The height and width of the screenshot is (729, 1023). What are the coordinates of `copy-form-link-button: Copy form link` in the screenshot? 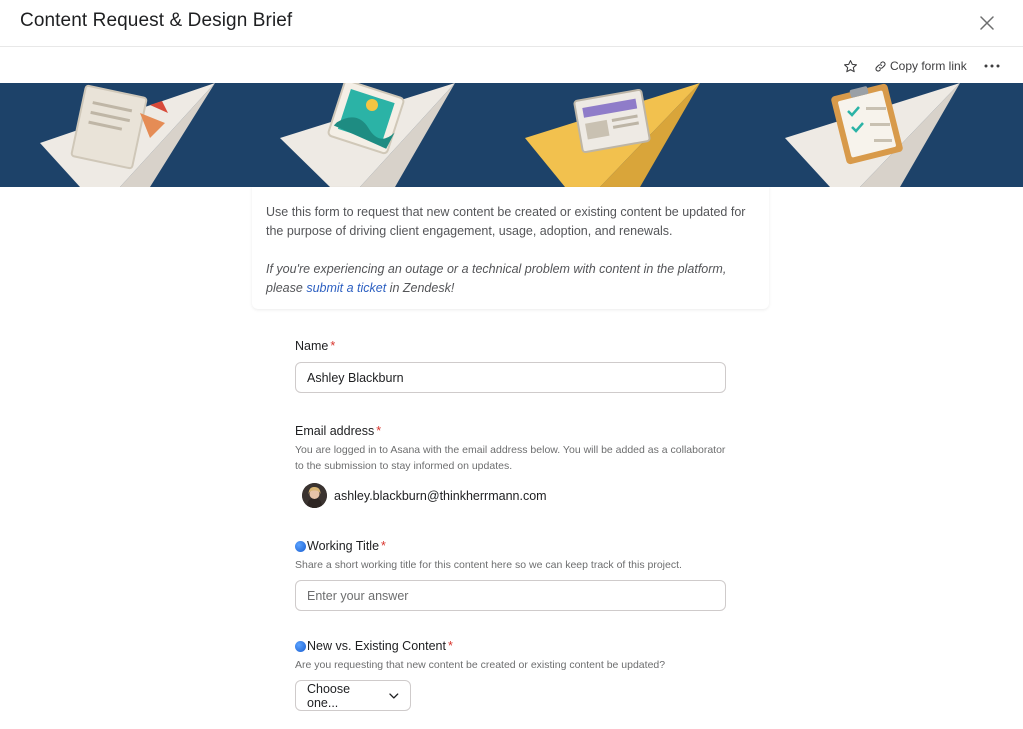 It's located at (920, 66).